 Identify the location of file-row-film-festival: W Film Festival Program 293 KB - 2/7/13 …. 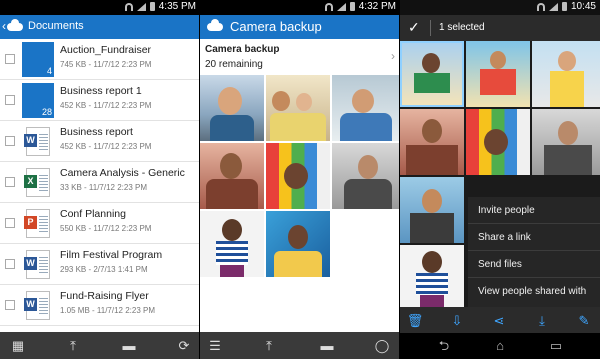
(100, 264).